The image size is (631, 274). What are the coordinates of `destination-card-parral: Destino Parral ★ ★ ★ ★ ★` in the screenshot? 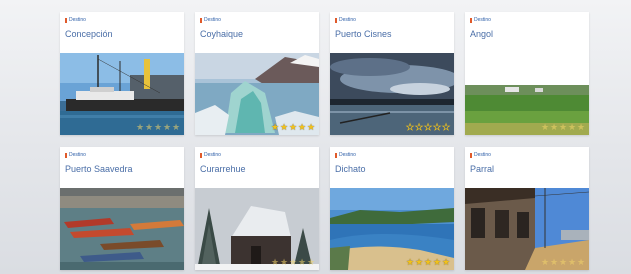 It's located at (527, 208).